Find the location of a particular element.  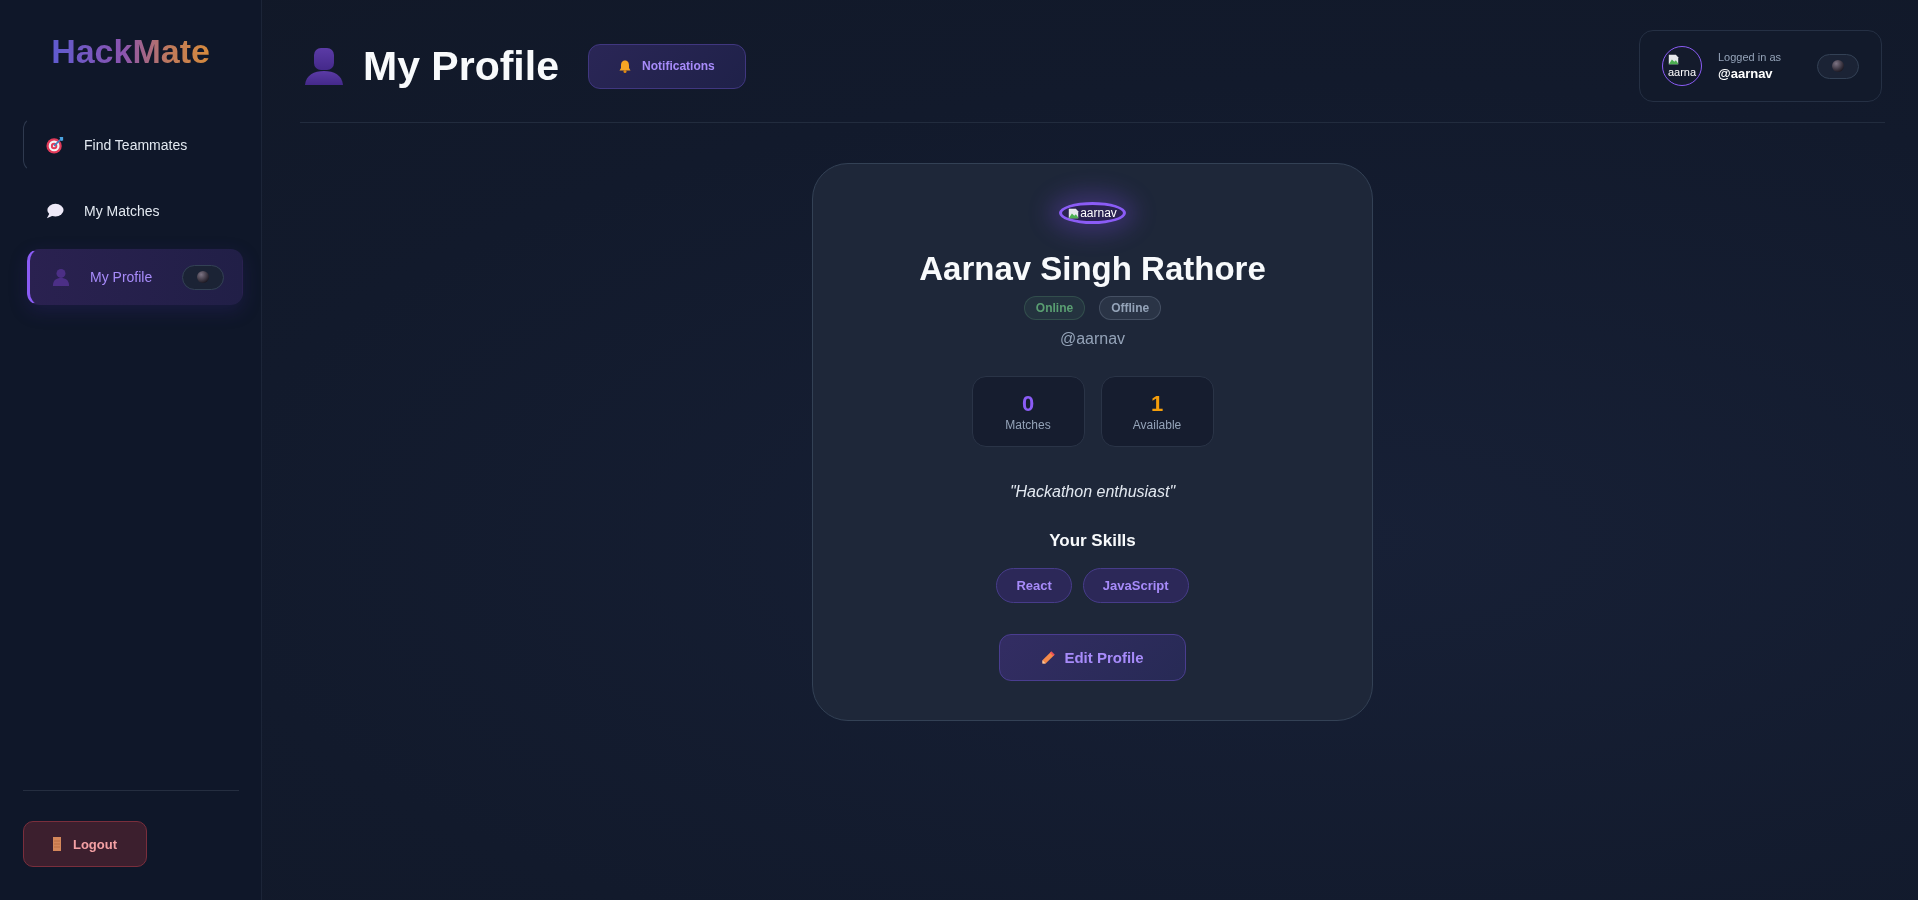

target-icon is located at coordinates (55, 144).